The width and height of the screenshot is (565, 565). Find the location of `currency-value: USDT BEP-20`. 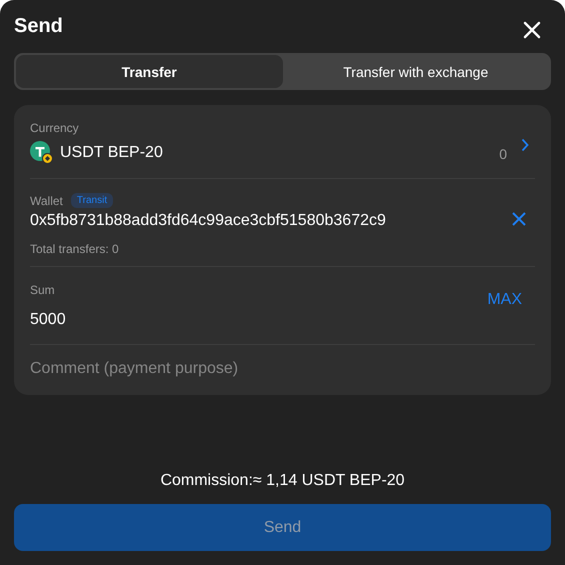

currency-value: USDT BEP-20 is located at coordinates (111, 153).